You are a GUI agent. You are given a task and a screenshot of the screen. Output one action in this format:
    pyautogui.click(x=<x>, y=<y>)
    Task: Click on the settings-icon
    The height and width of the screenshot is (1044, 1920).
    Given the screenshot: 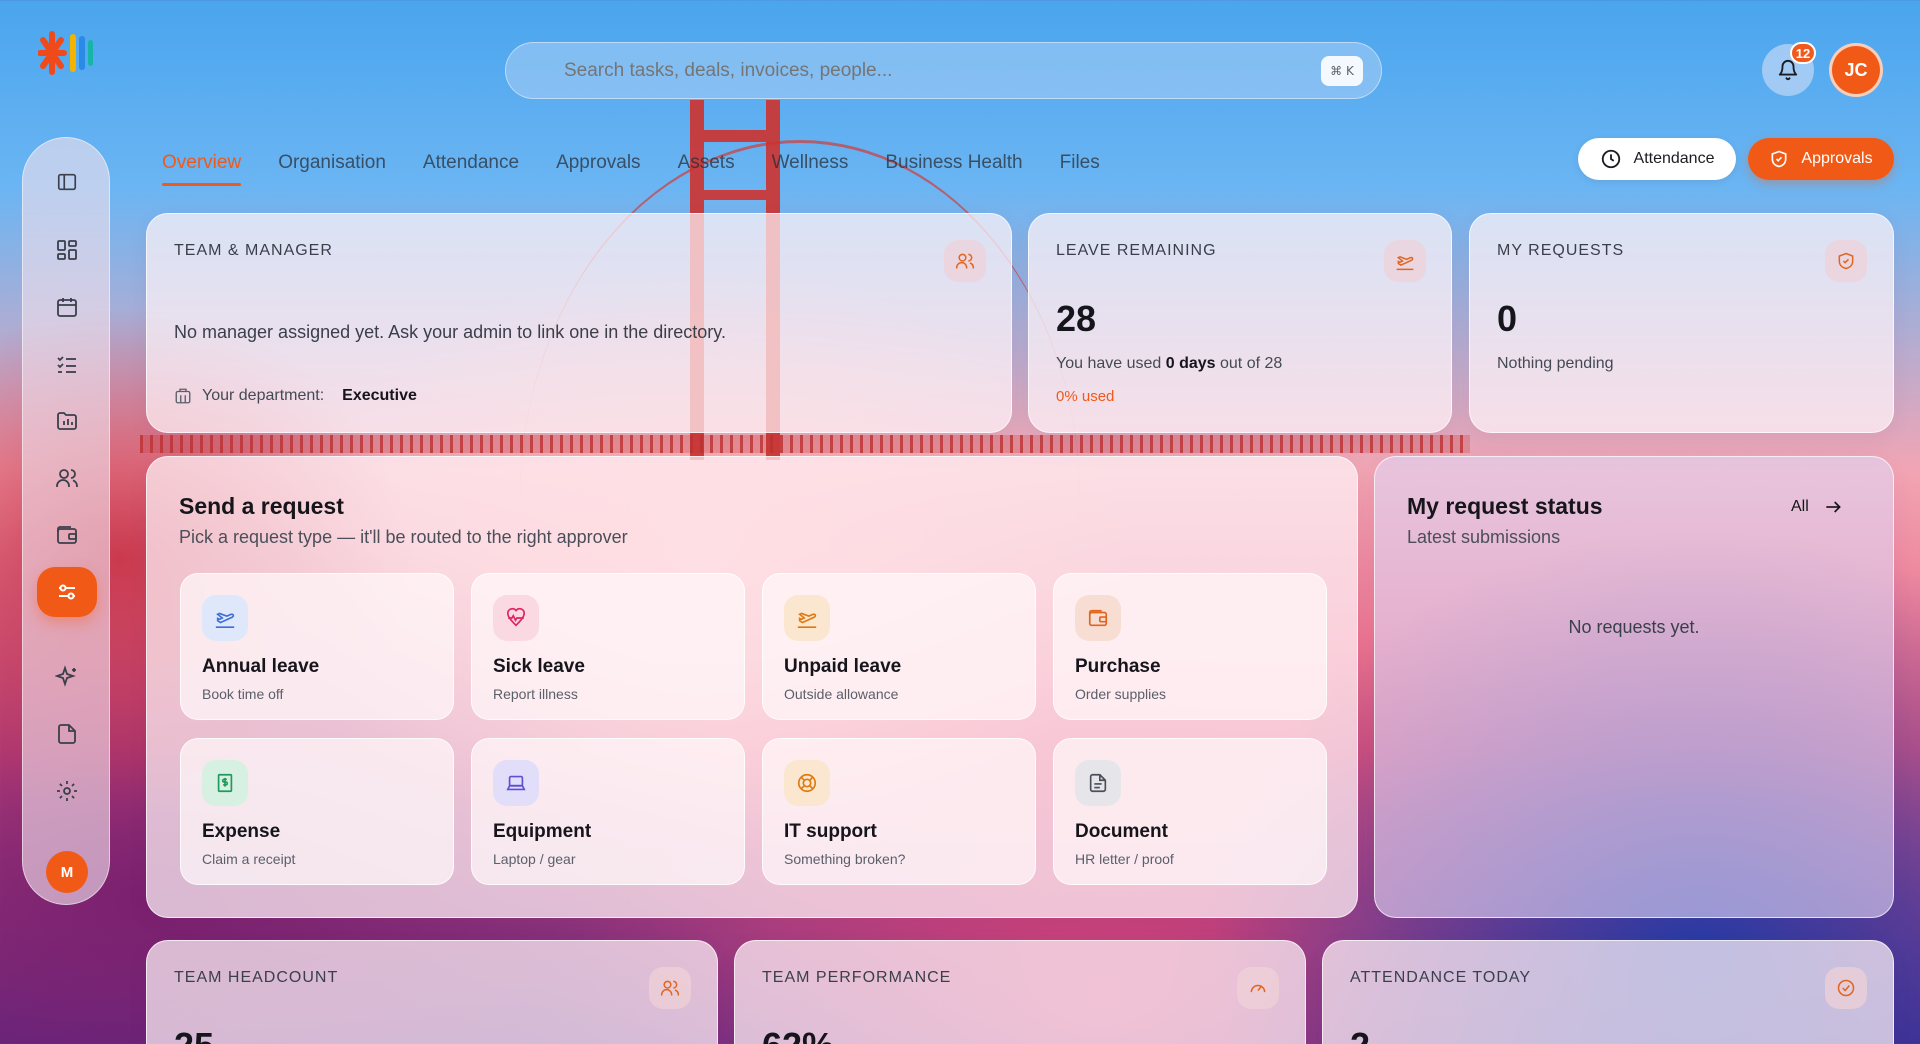 What is the action you would take?
    pyautogui.click(x=67, y=791)
    